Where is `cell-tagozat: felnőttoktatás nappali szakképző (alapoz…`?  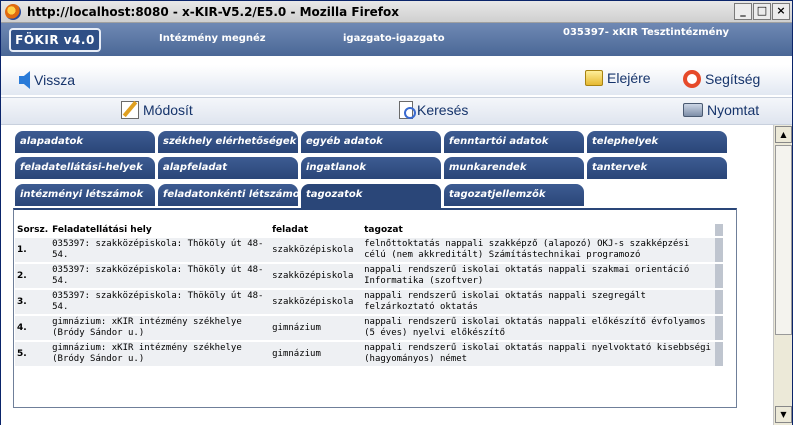
cell-tagozat: felnőttoktatás nappali szakképző (alapoz… is located at coordinates (538, 250).